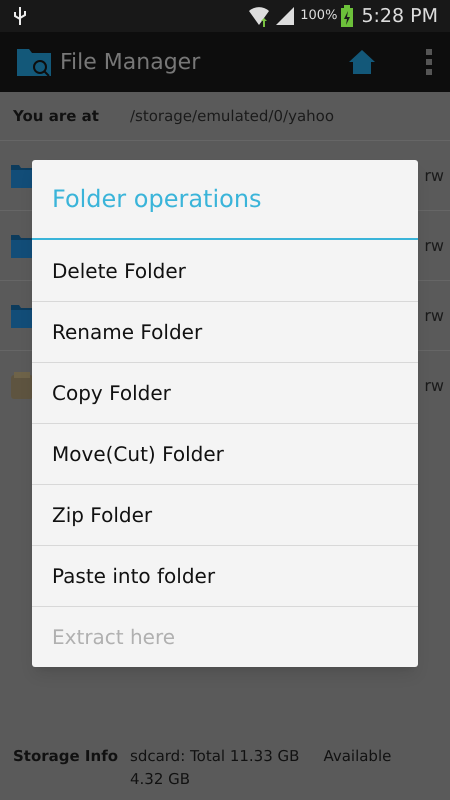  Describe the element at coordinates (130, 62) in the screenshot. I see `app-title: File Manager` at that location.